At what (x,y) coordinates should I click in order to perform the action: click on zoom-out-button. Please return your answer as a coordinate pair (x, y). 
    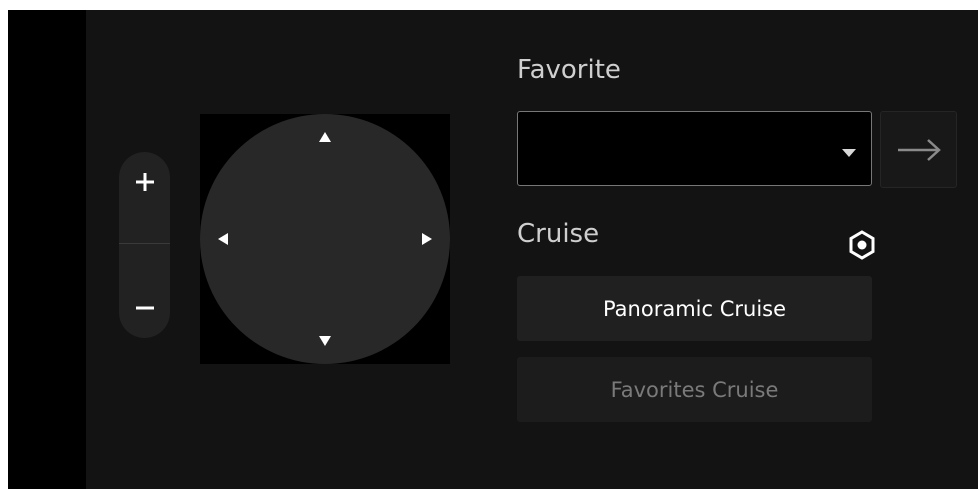
    Looking at the image, I should click on (144, 308).